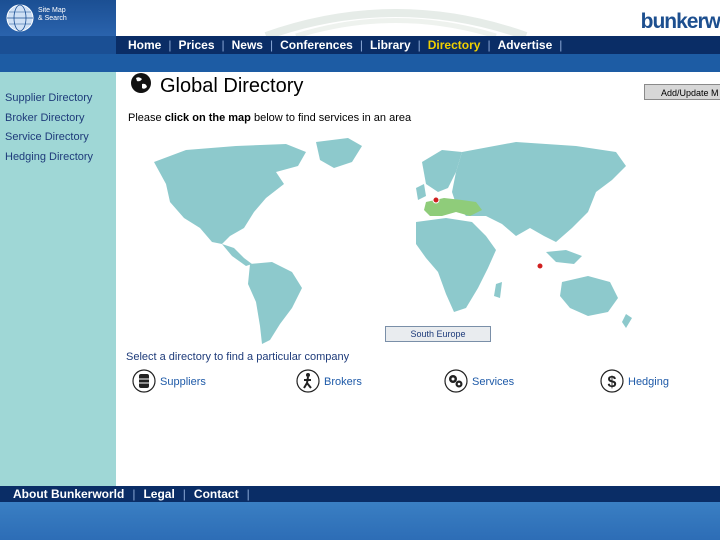  I want to click on nav-prices: Prices, so click(196, 45).